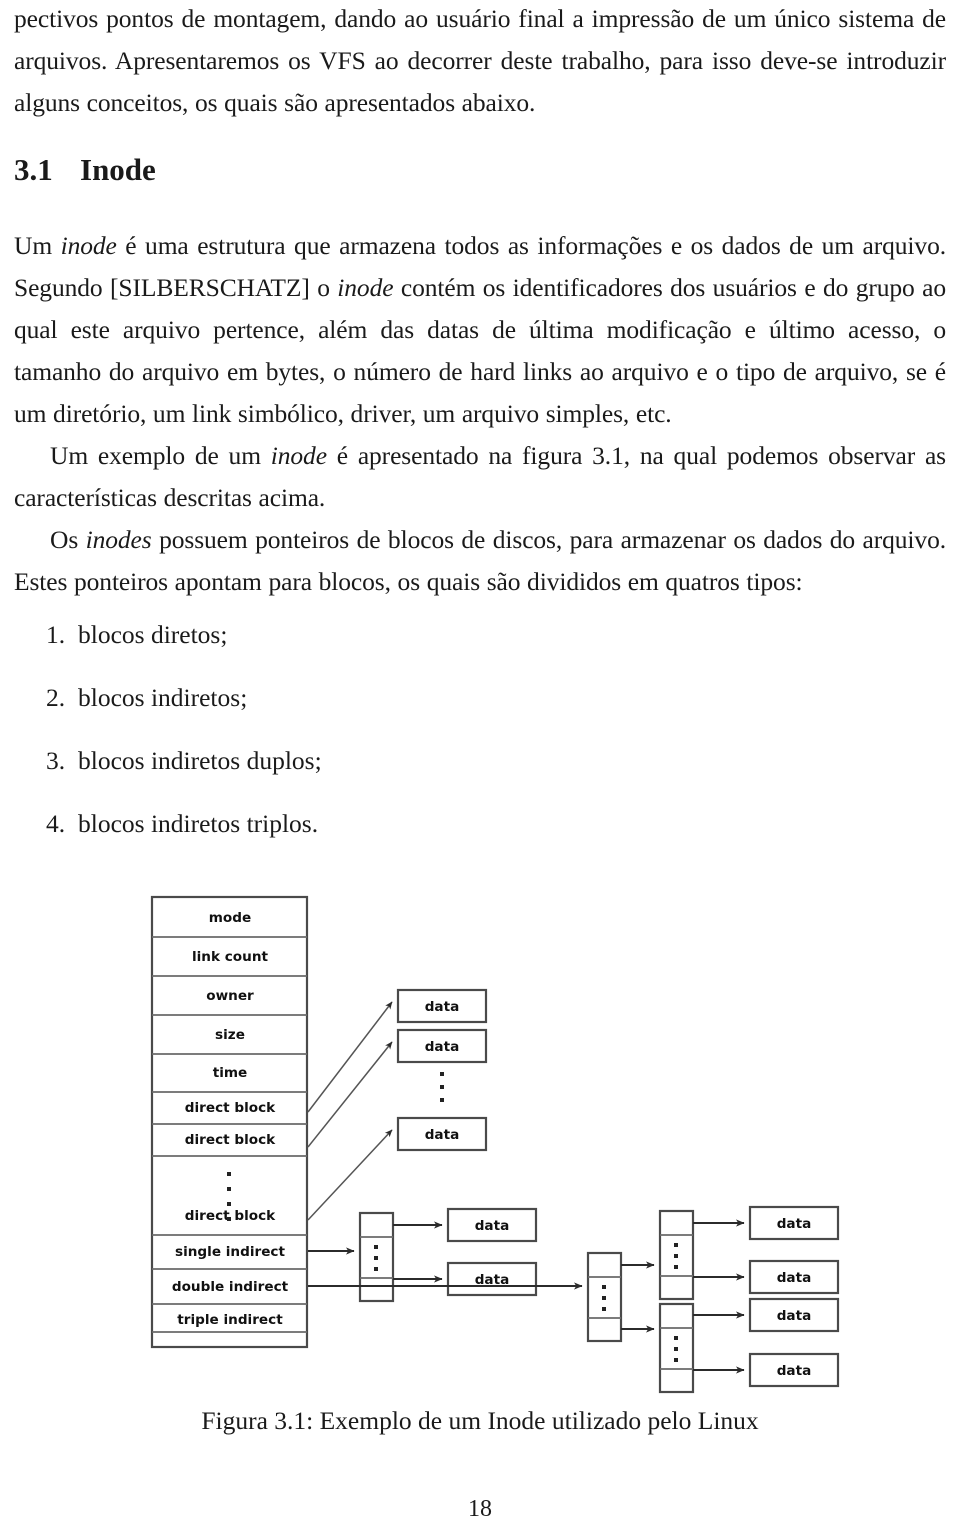 The width and height of the screenshot is (960, 1535). What do you see at coordinates (230, 1140) in the screenshot?
I see `inode-row-direct-block-2: direct block` at bounding box center [230, 1140].